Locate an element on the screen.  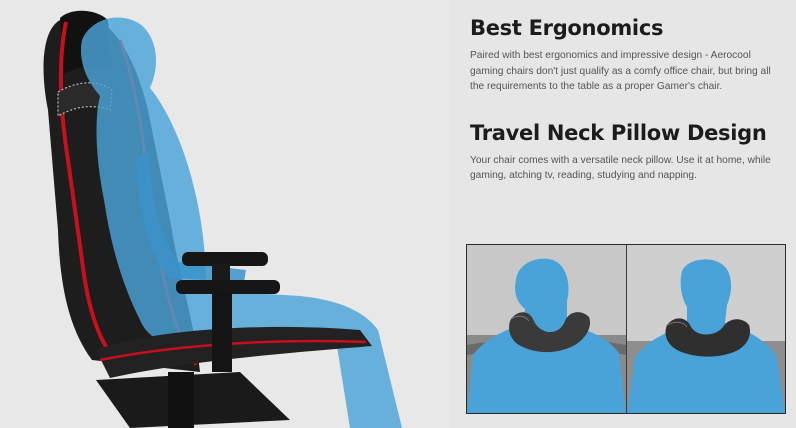
neck-pillow-back-icon is located at coordinates (706, 329).